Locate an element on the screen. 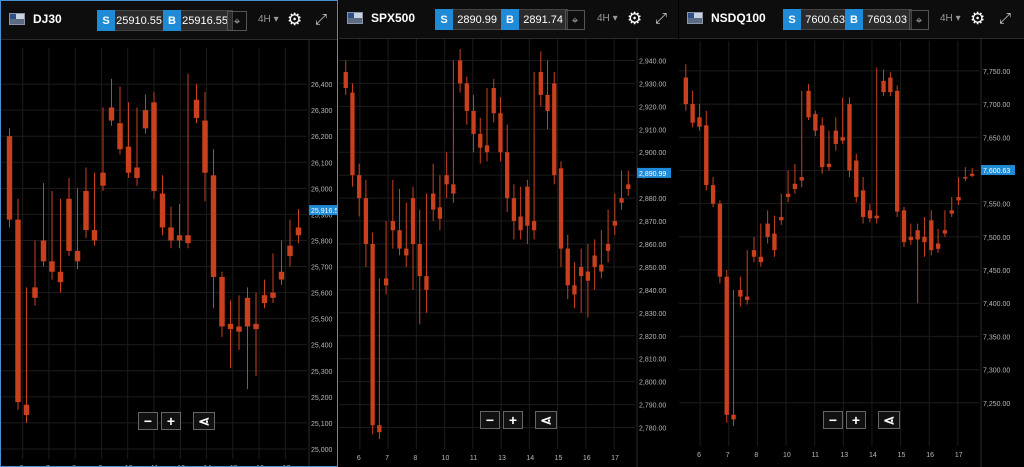  buy-price-button: B 2891.74 is located at coordinates (534, 19).